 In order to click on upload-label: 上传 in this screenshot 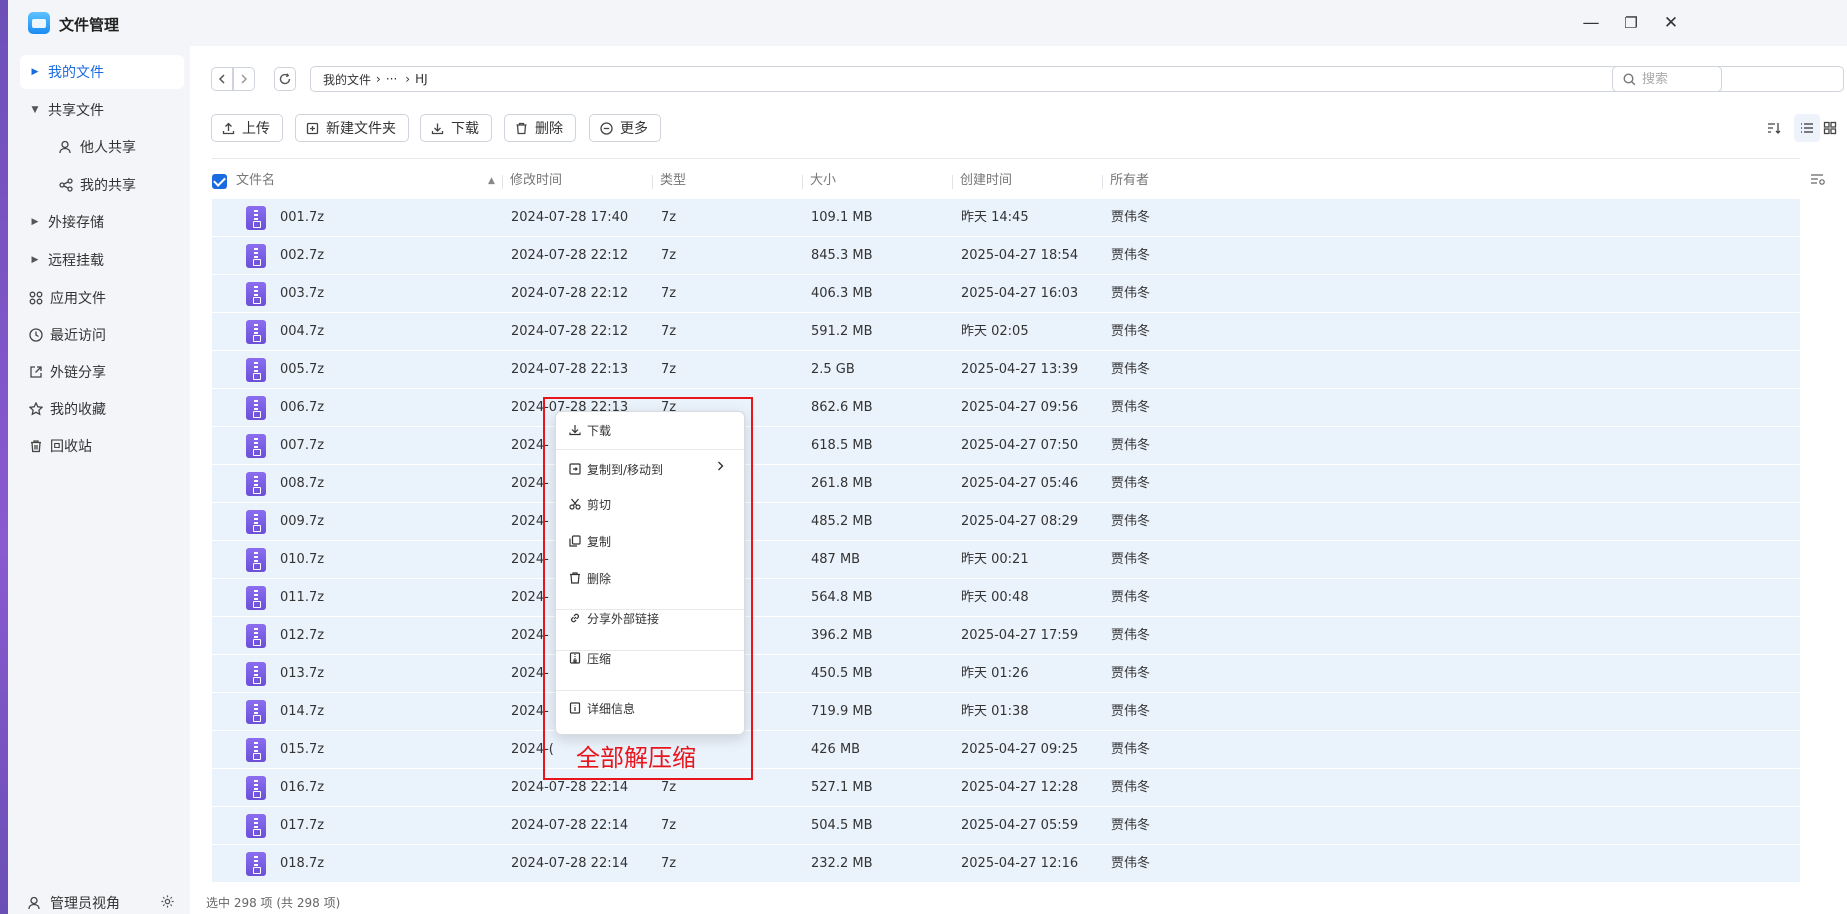, I will do `click(256, 129)`.